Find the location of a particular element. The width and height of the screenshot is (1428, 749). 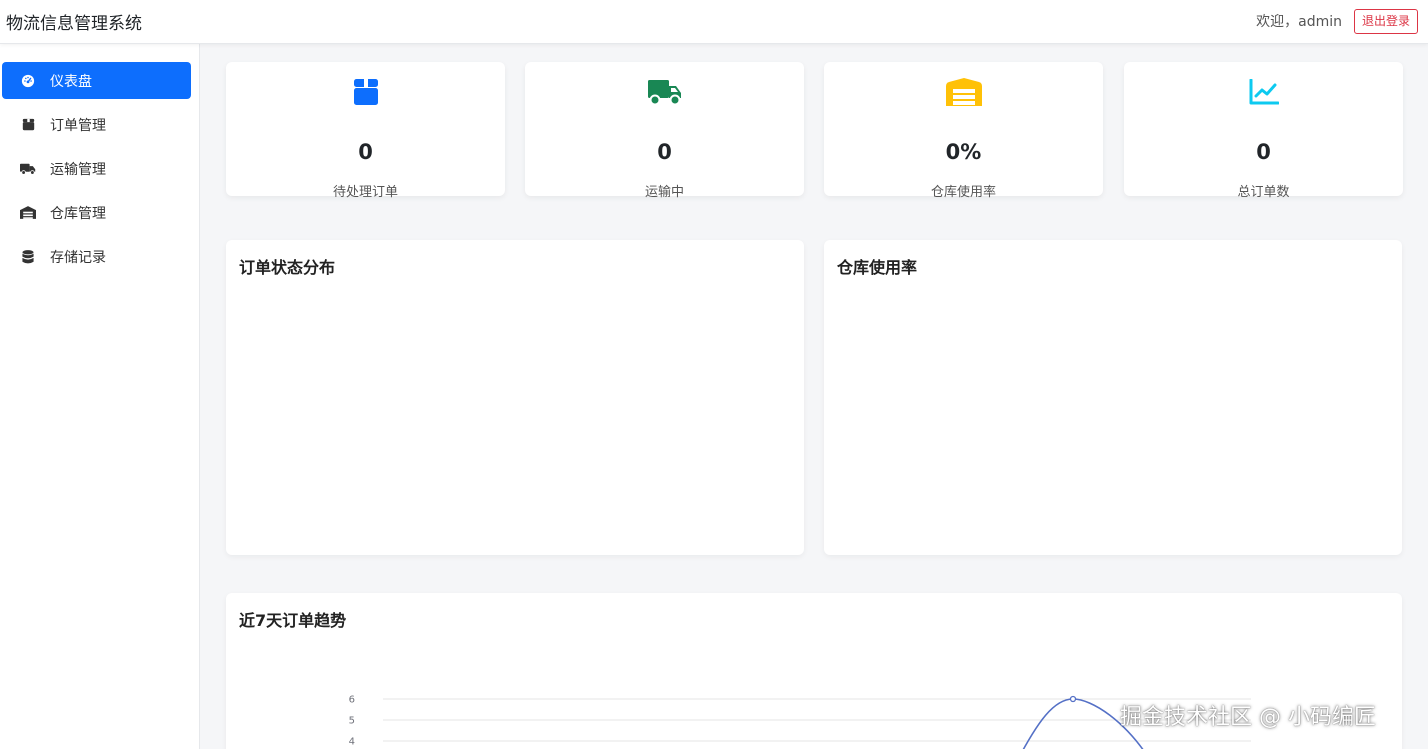

stat-card-in-transit: 0 运输中 is located at coordinates (664, 131).